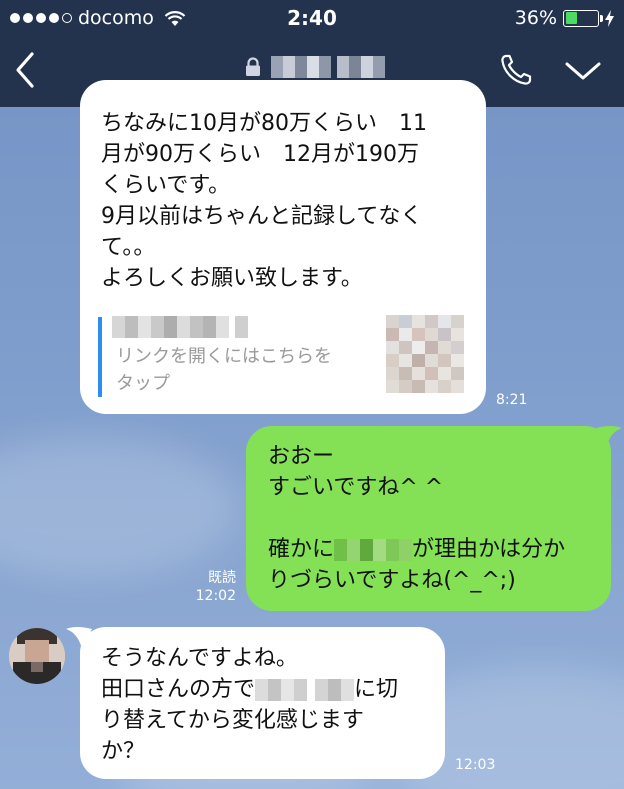 The height and width of the screenshot is (789, 624). I want to click on lock-icon, so click(253, 66).